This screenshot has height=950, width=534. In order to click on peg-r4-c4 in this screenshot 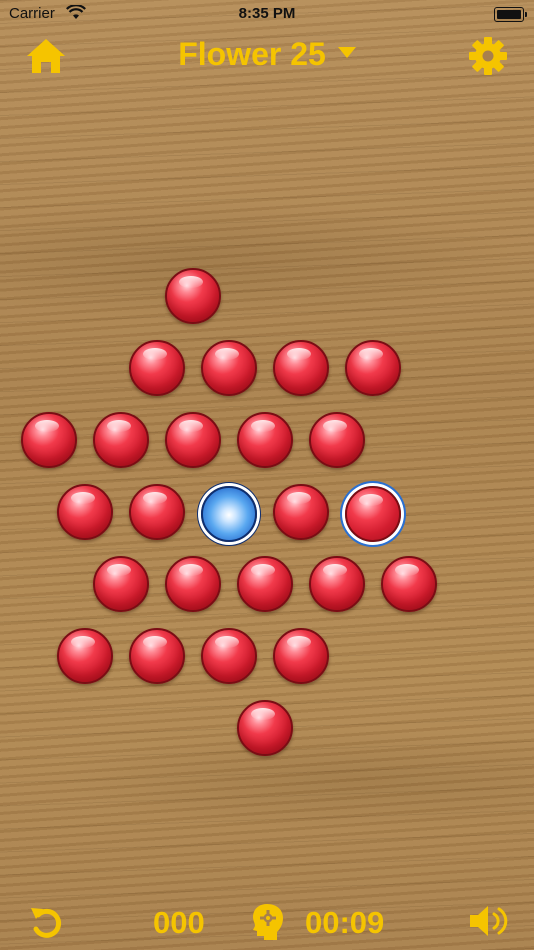, I will do `click(301, 512)`.